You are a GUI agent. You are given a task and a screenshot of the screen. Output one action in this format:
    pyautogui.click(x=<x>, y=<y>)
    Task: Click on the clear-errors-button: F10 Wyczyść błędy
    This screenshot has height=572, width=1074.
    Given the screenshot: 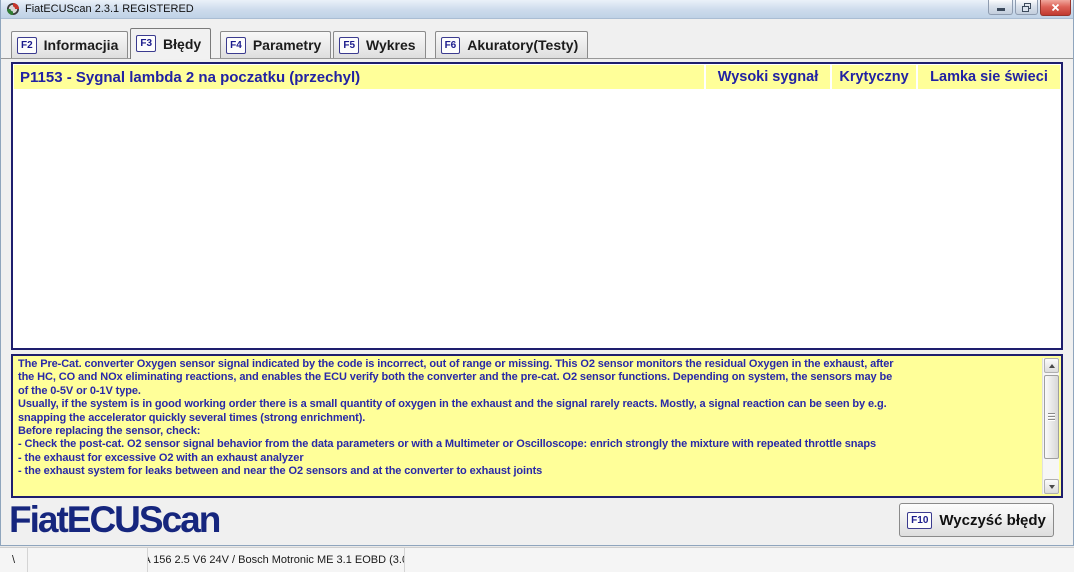 What is the action you would take?
    pyautogui.click(x=976, y=520)
    